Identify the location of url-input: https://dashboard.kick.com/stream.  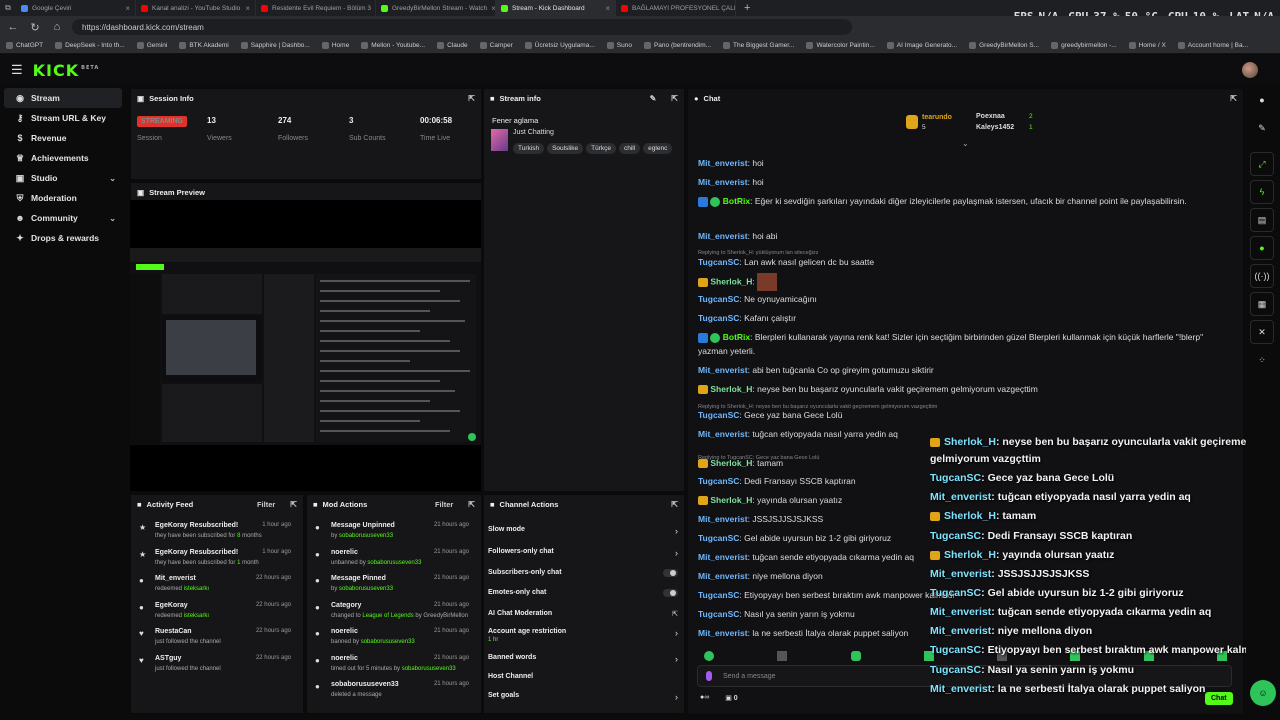
(462, 27).